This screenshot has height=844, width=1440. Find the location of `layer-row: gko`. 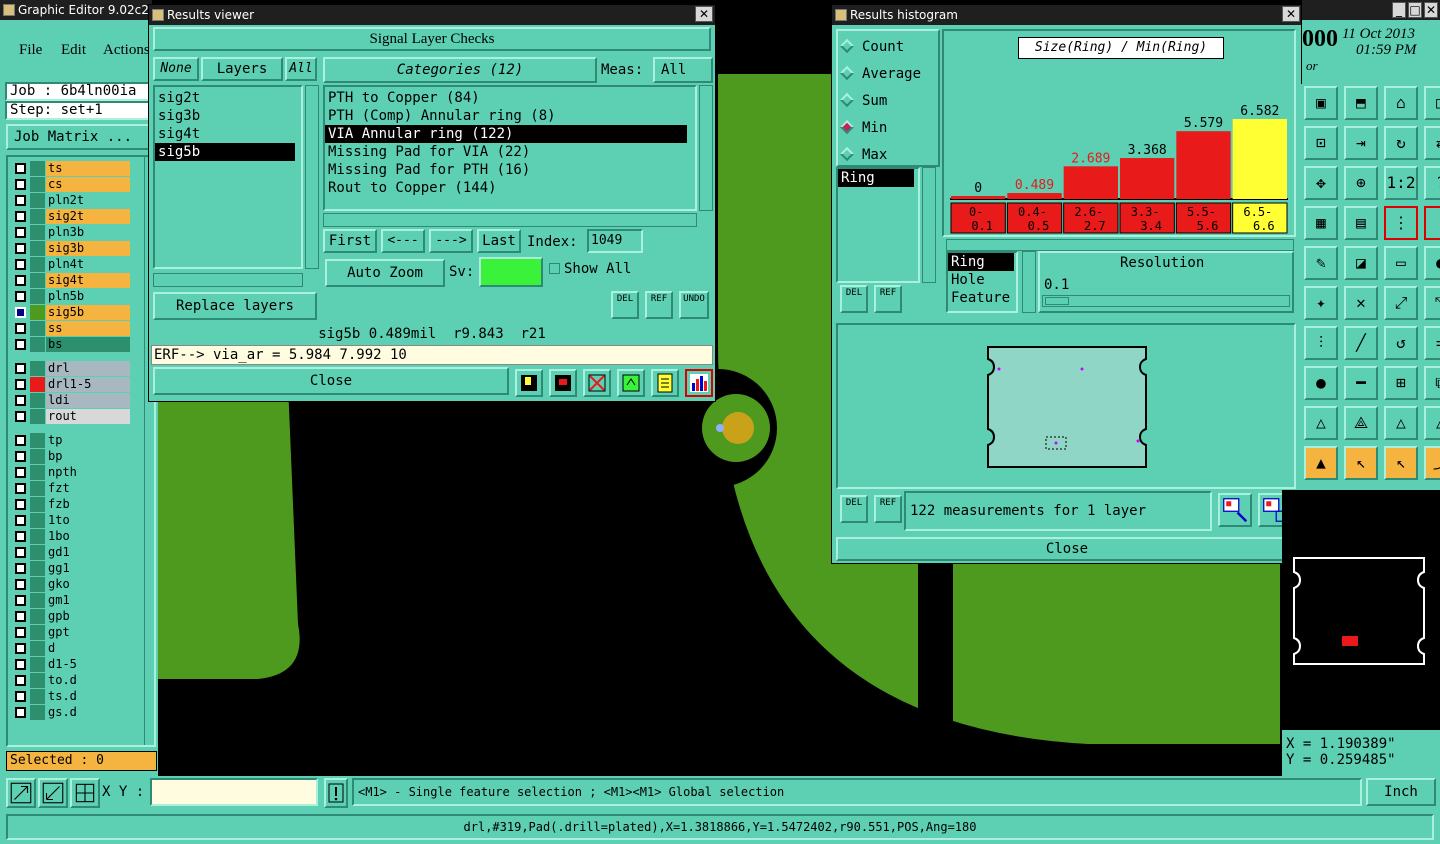

layer-row: gko is located at coordinates (71, 584).